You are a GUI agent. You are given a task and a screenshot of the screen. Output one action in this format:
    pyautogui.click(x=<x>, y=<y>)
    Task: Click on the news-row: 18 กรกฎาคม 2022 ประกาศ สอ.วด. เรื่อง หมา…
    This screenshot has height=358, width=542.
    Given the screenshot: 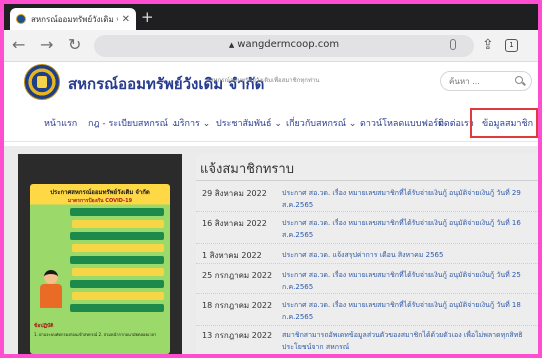 What is the action you would take?
    pyautogui.click(x=367, y=311)
    